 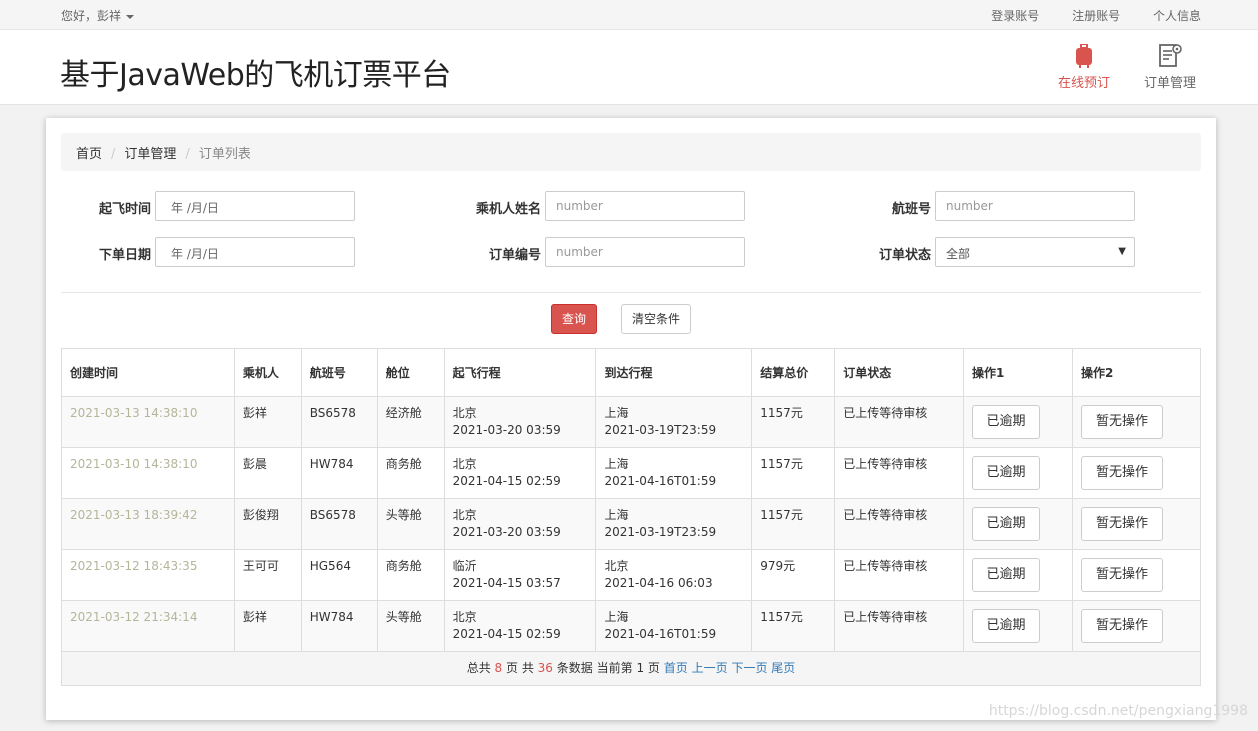 I want to click on departure-time: 2021-04-15 02:59, so click(x=506, y=634).